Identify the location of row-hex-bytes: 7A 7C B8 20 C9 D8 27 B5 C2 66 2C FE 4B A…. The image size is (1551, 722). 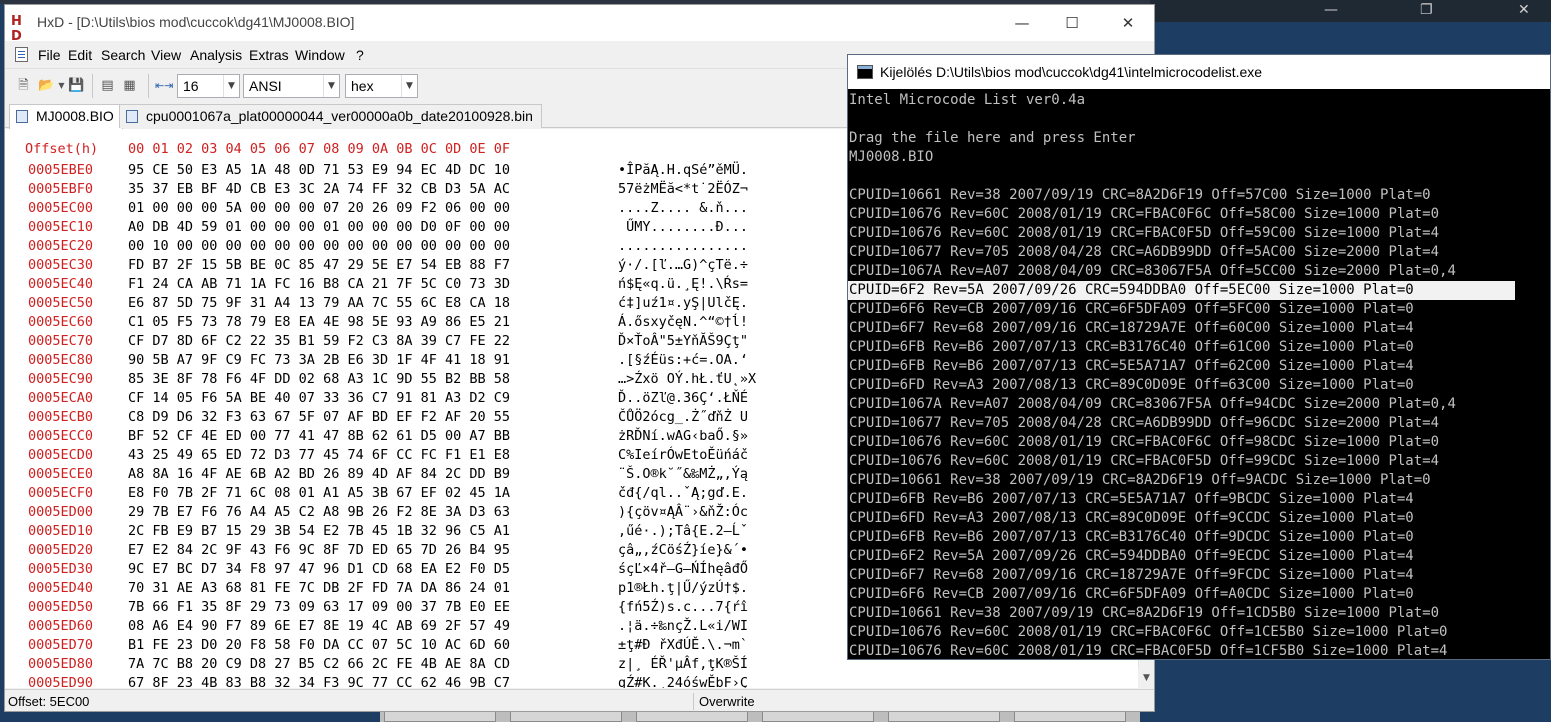
(319, 664).